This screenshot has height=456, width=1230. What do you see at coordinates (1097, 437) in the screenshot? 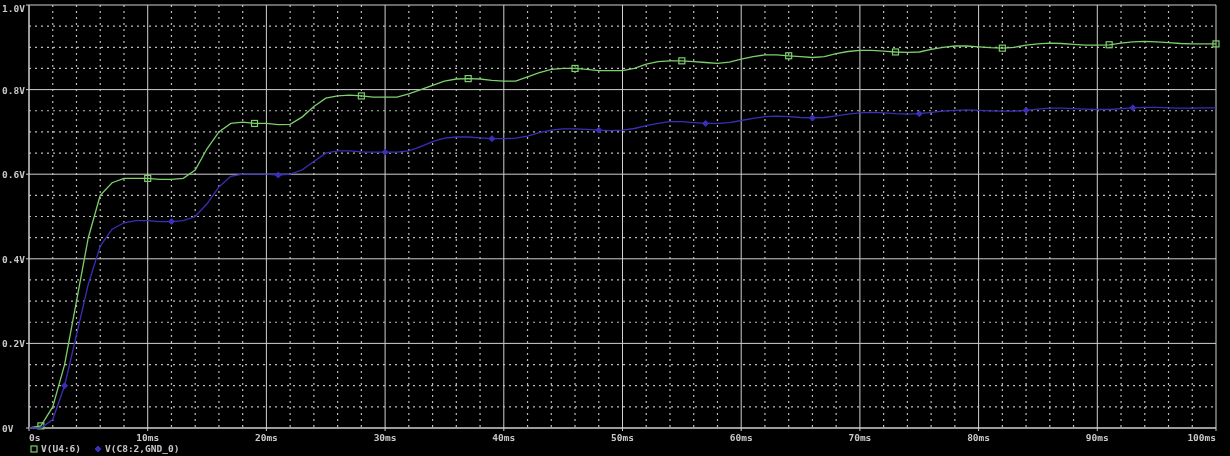
I see `x-axis-label: 90ms` at bounding box center [1097, 437].